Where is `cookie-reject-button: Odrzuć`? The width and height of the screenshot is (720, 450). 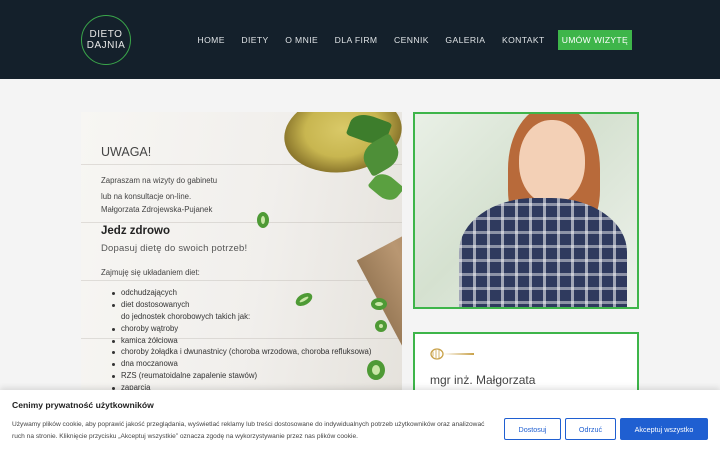
cookie-reject-button: Odrzuć is located at coordinates (590, 429).